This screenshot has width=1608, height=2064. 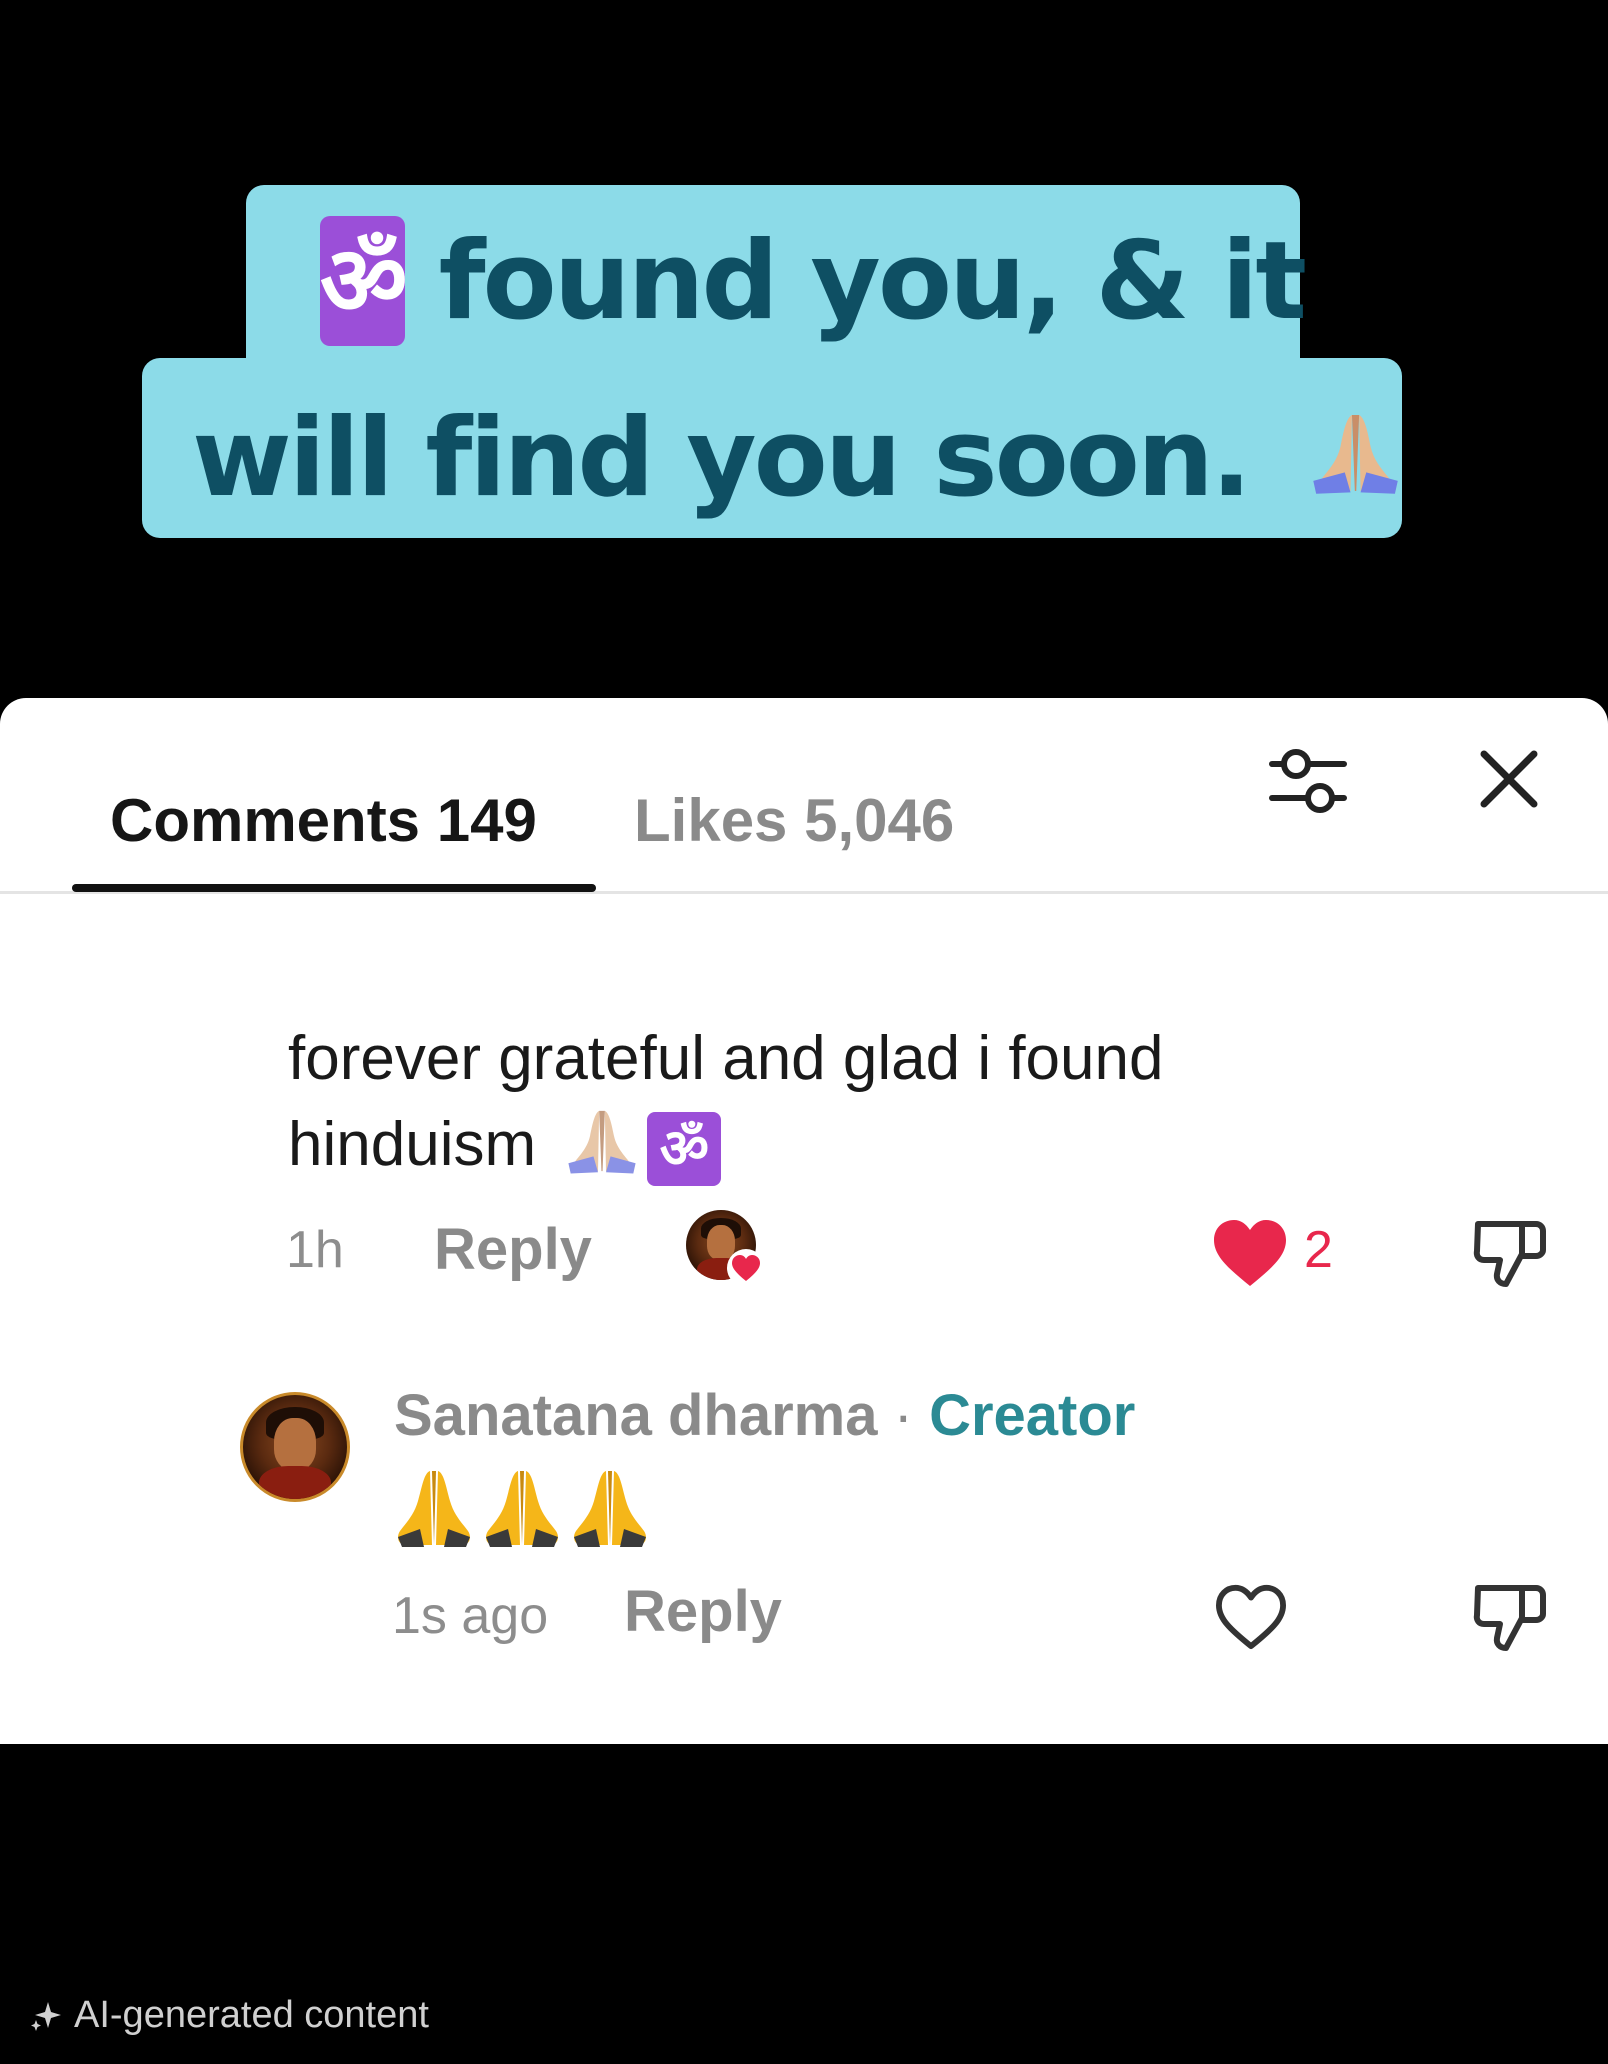 What do you see at coordinates (1250, 1252) in the screenshot?
I see `like-heart-icon` at bounding box center [1250, 1252].